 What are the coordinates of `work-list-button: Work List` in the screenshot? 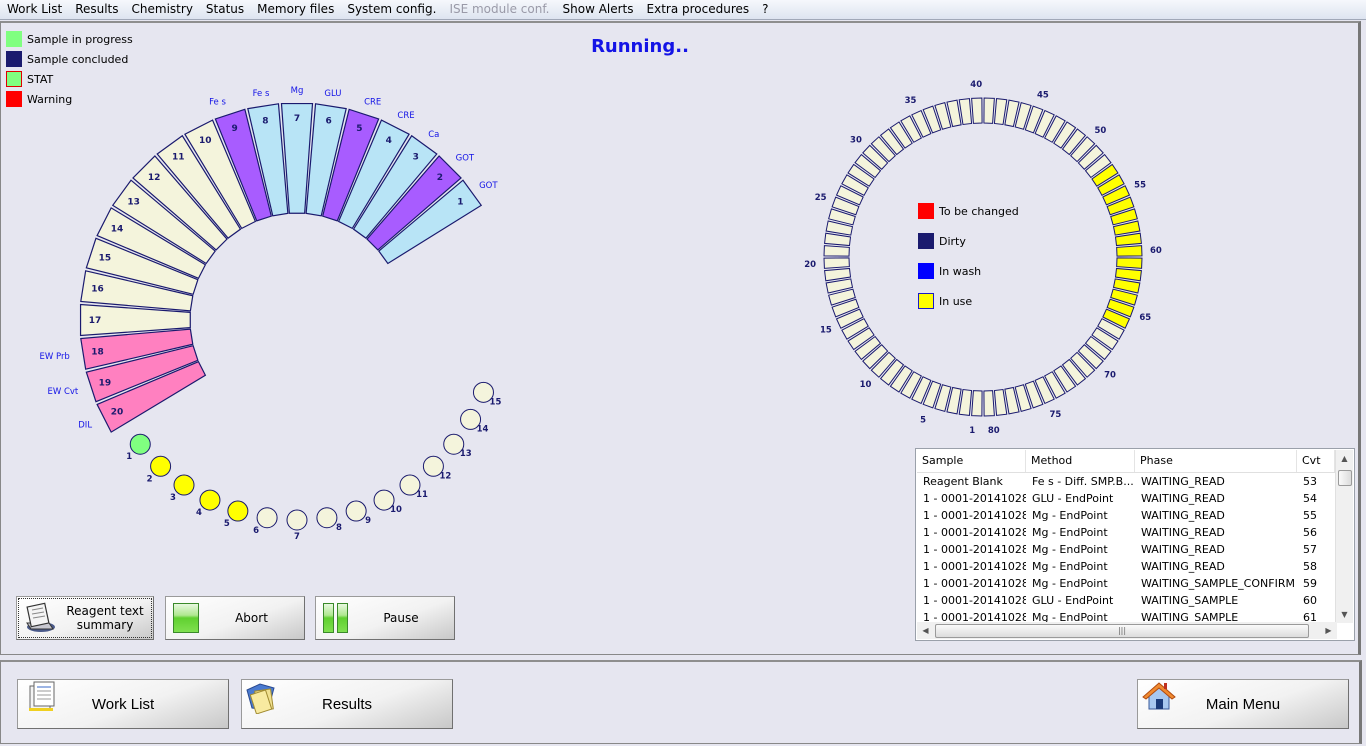 It's located at (123, 704).